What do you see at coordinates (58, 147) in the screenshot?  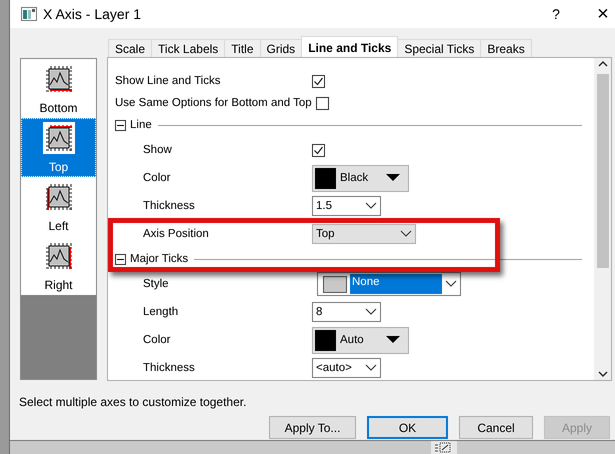 I see `axis-list-item: Top` at bounding box center [58, 147].